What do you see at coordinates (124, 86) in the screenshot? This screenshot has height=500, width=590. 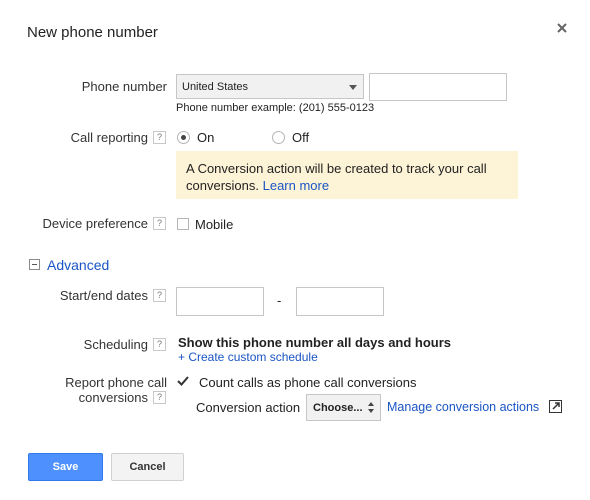 I see `phone-number-label: Phone number` at bounding box center [124, 86].